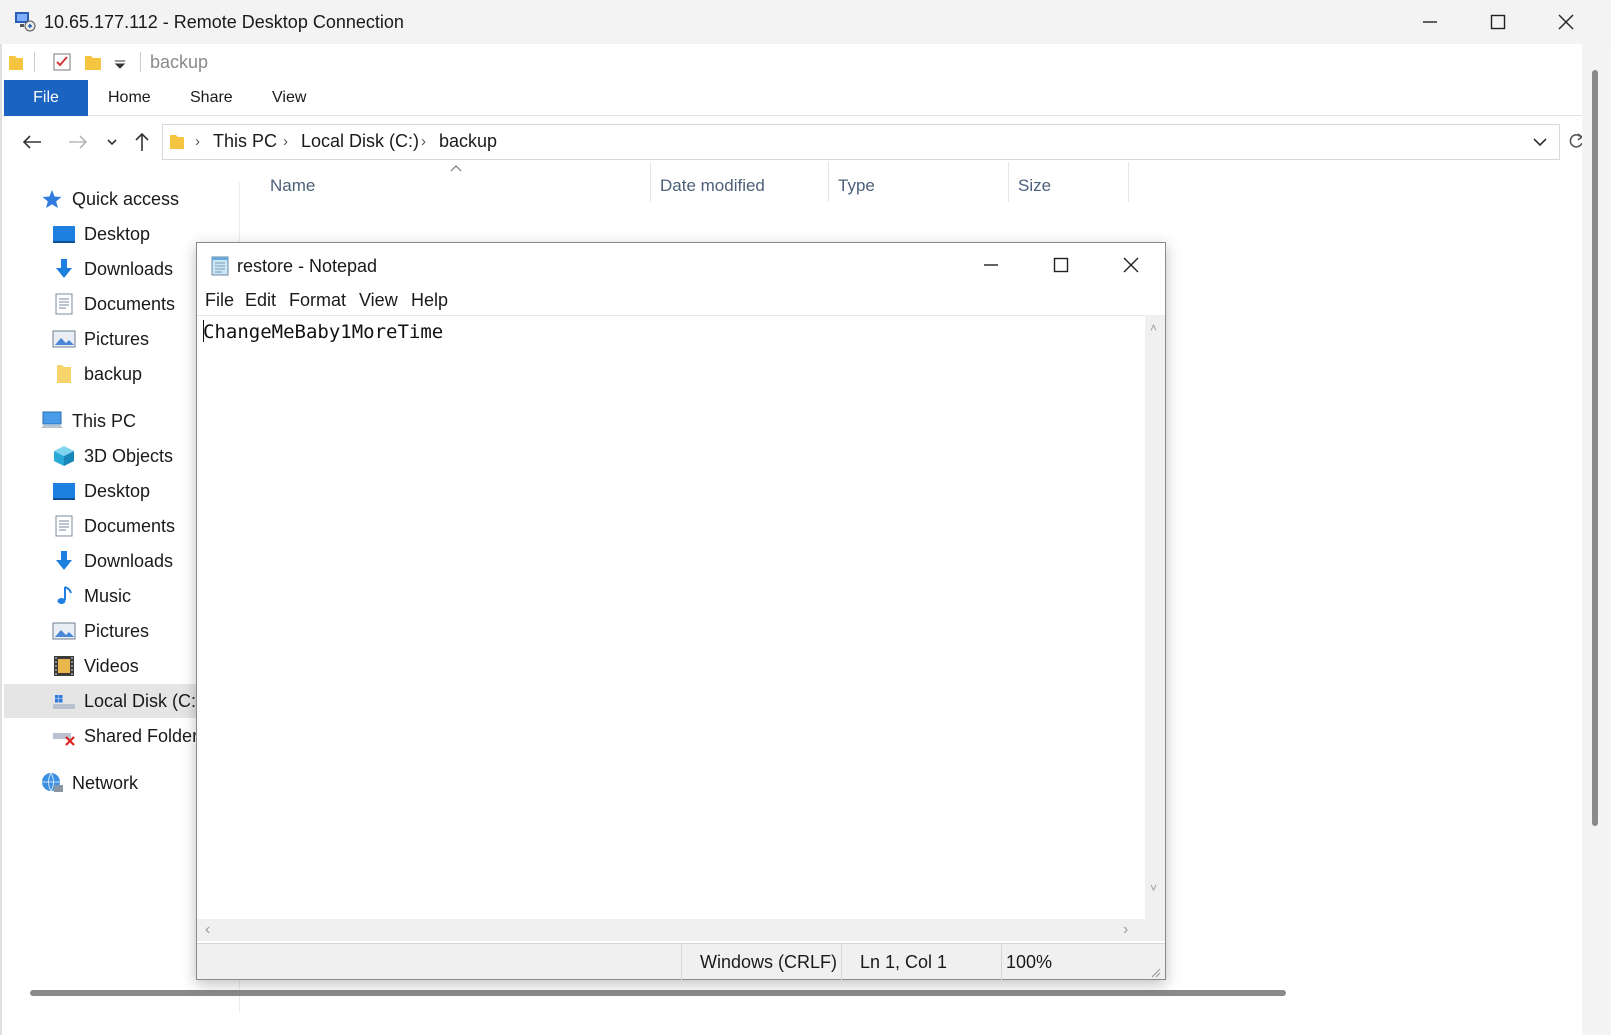 This screenshot has height=1035, width=1611. I want to click on scroll-right-icon: ›, so click(1125, 930).